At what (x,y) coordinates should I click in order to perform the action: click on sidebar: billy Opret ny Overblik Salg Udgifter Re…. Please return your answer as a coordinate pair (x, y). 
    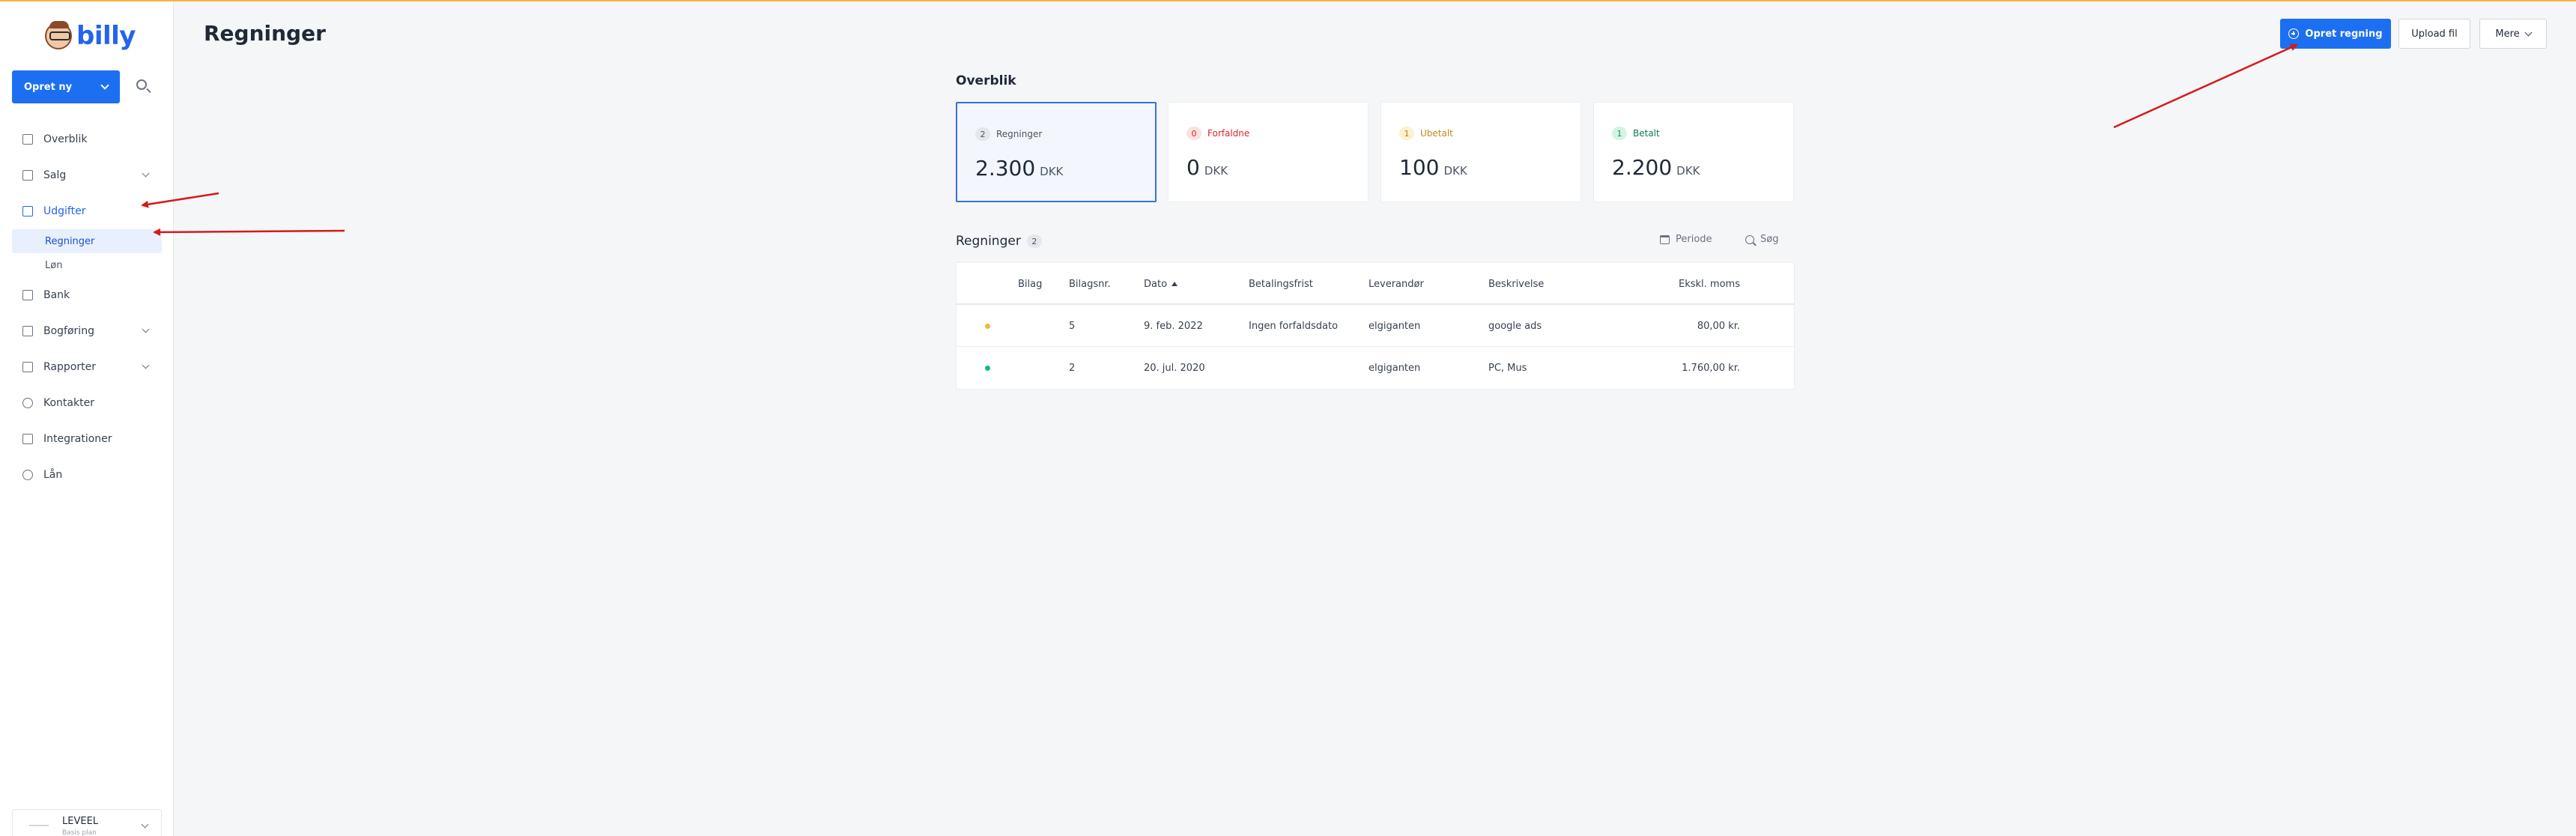
    Looking at the image, I should click on (87, 418).